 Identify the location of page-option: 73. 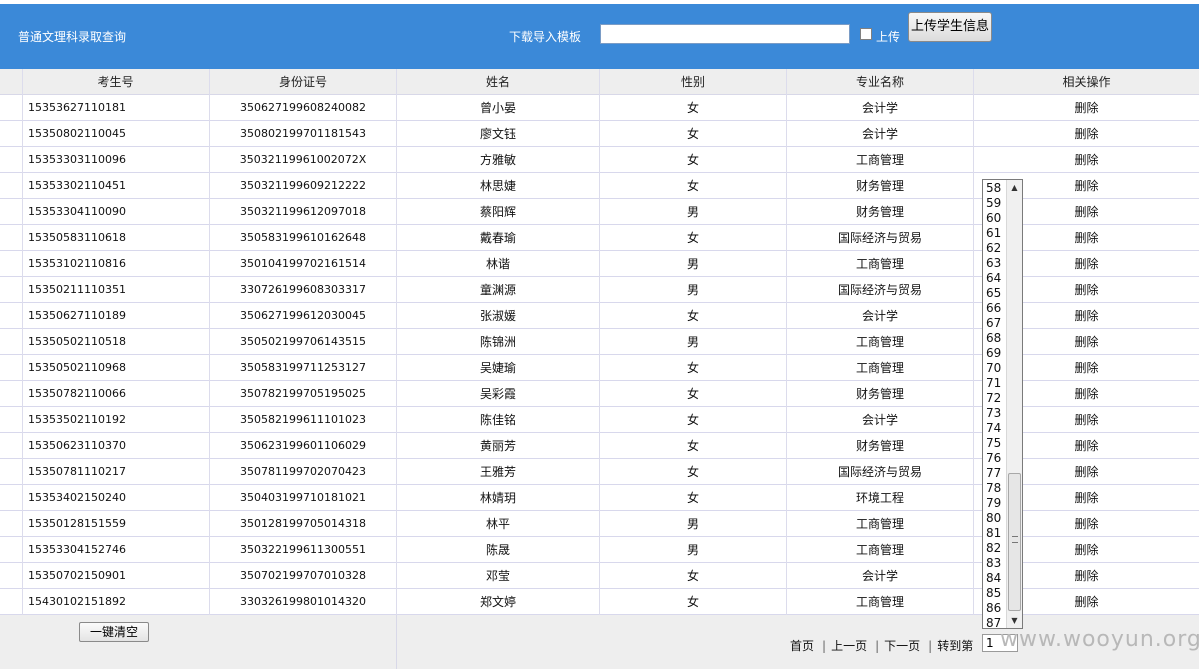
(993, 413).